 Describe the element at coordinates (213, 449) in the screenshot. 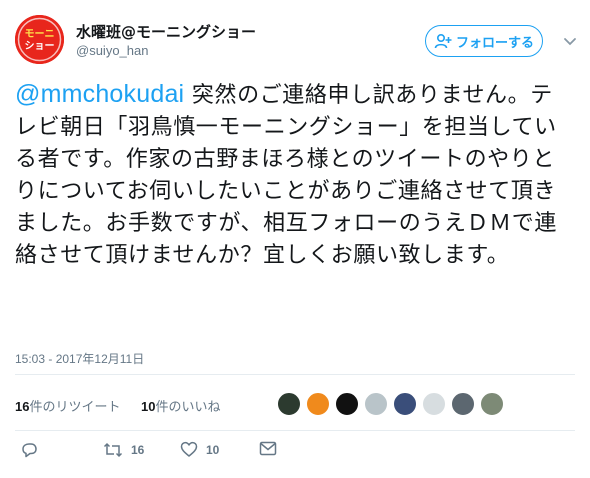

I see `like-count: 10` at that location.